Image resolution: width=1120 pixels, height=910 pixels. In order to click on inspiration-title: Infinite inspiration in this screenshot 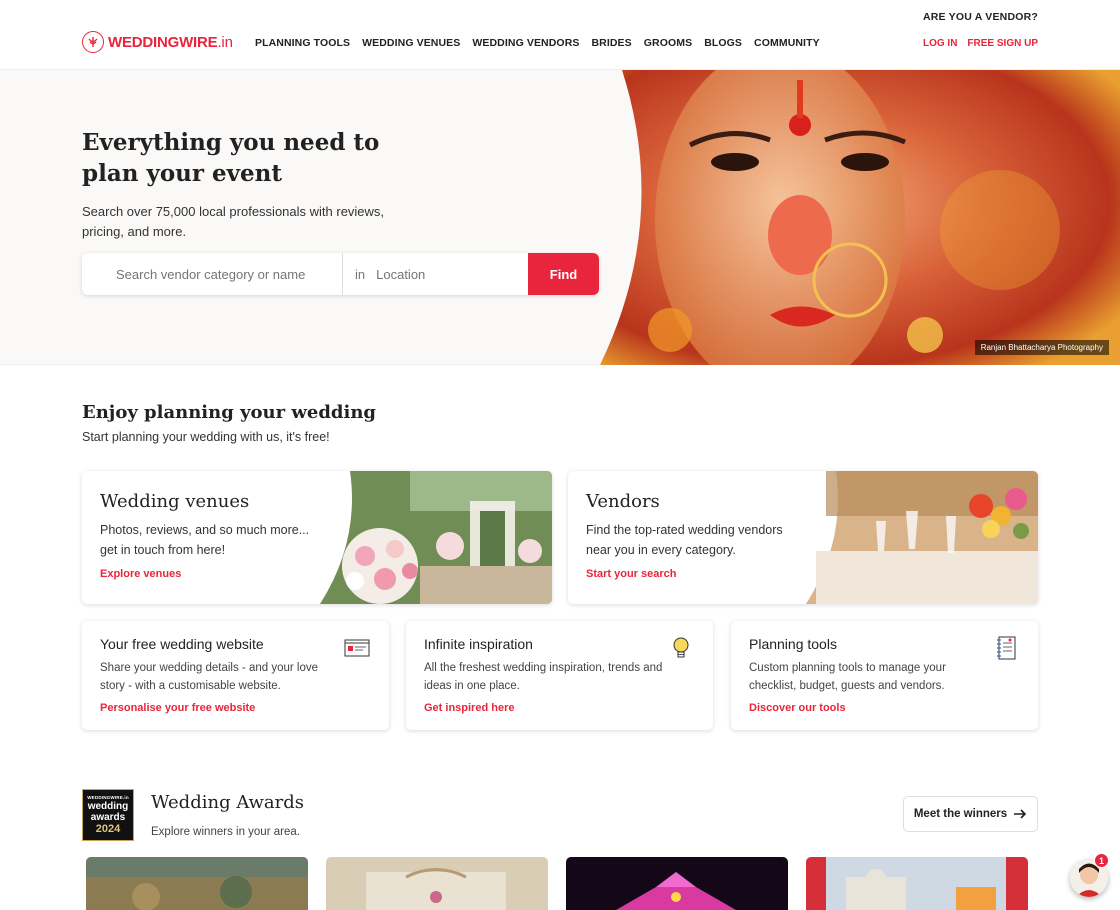, I will do `click(478, 644)`.